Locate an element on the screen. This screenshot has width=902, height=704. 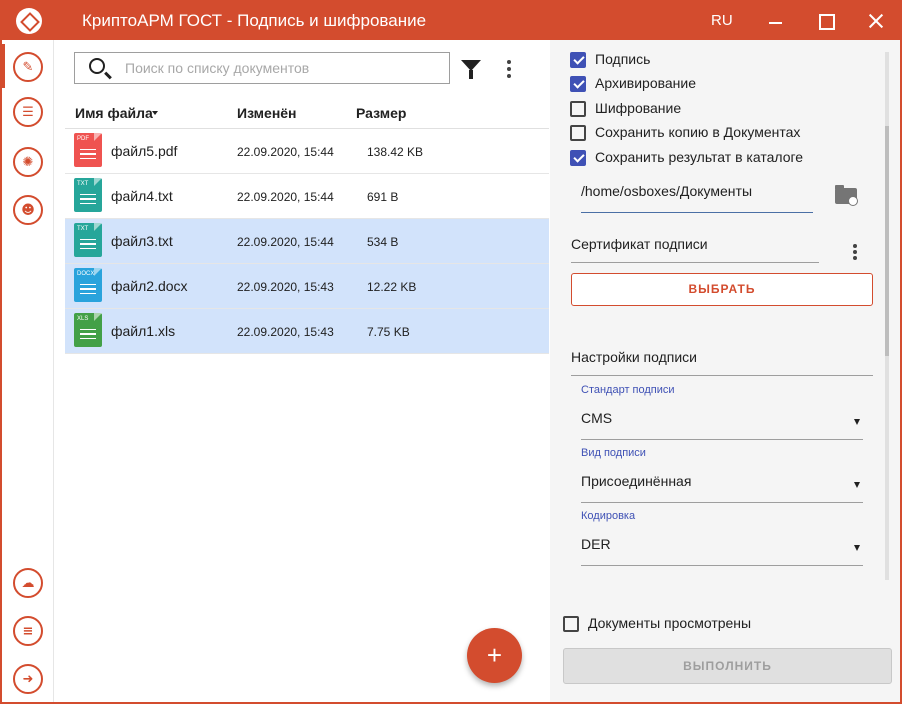
cloud-glyph: ☁ is located at coordinates (28, 583).